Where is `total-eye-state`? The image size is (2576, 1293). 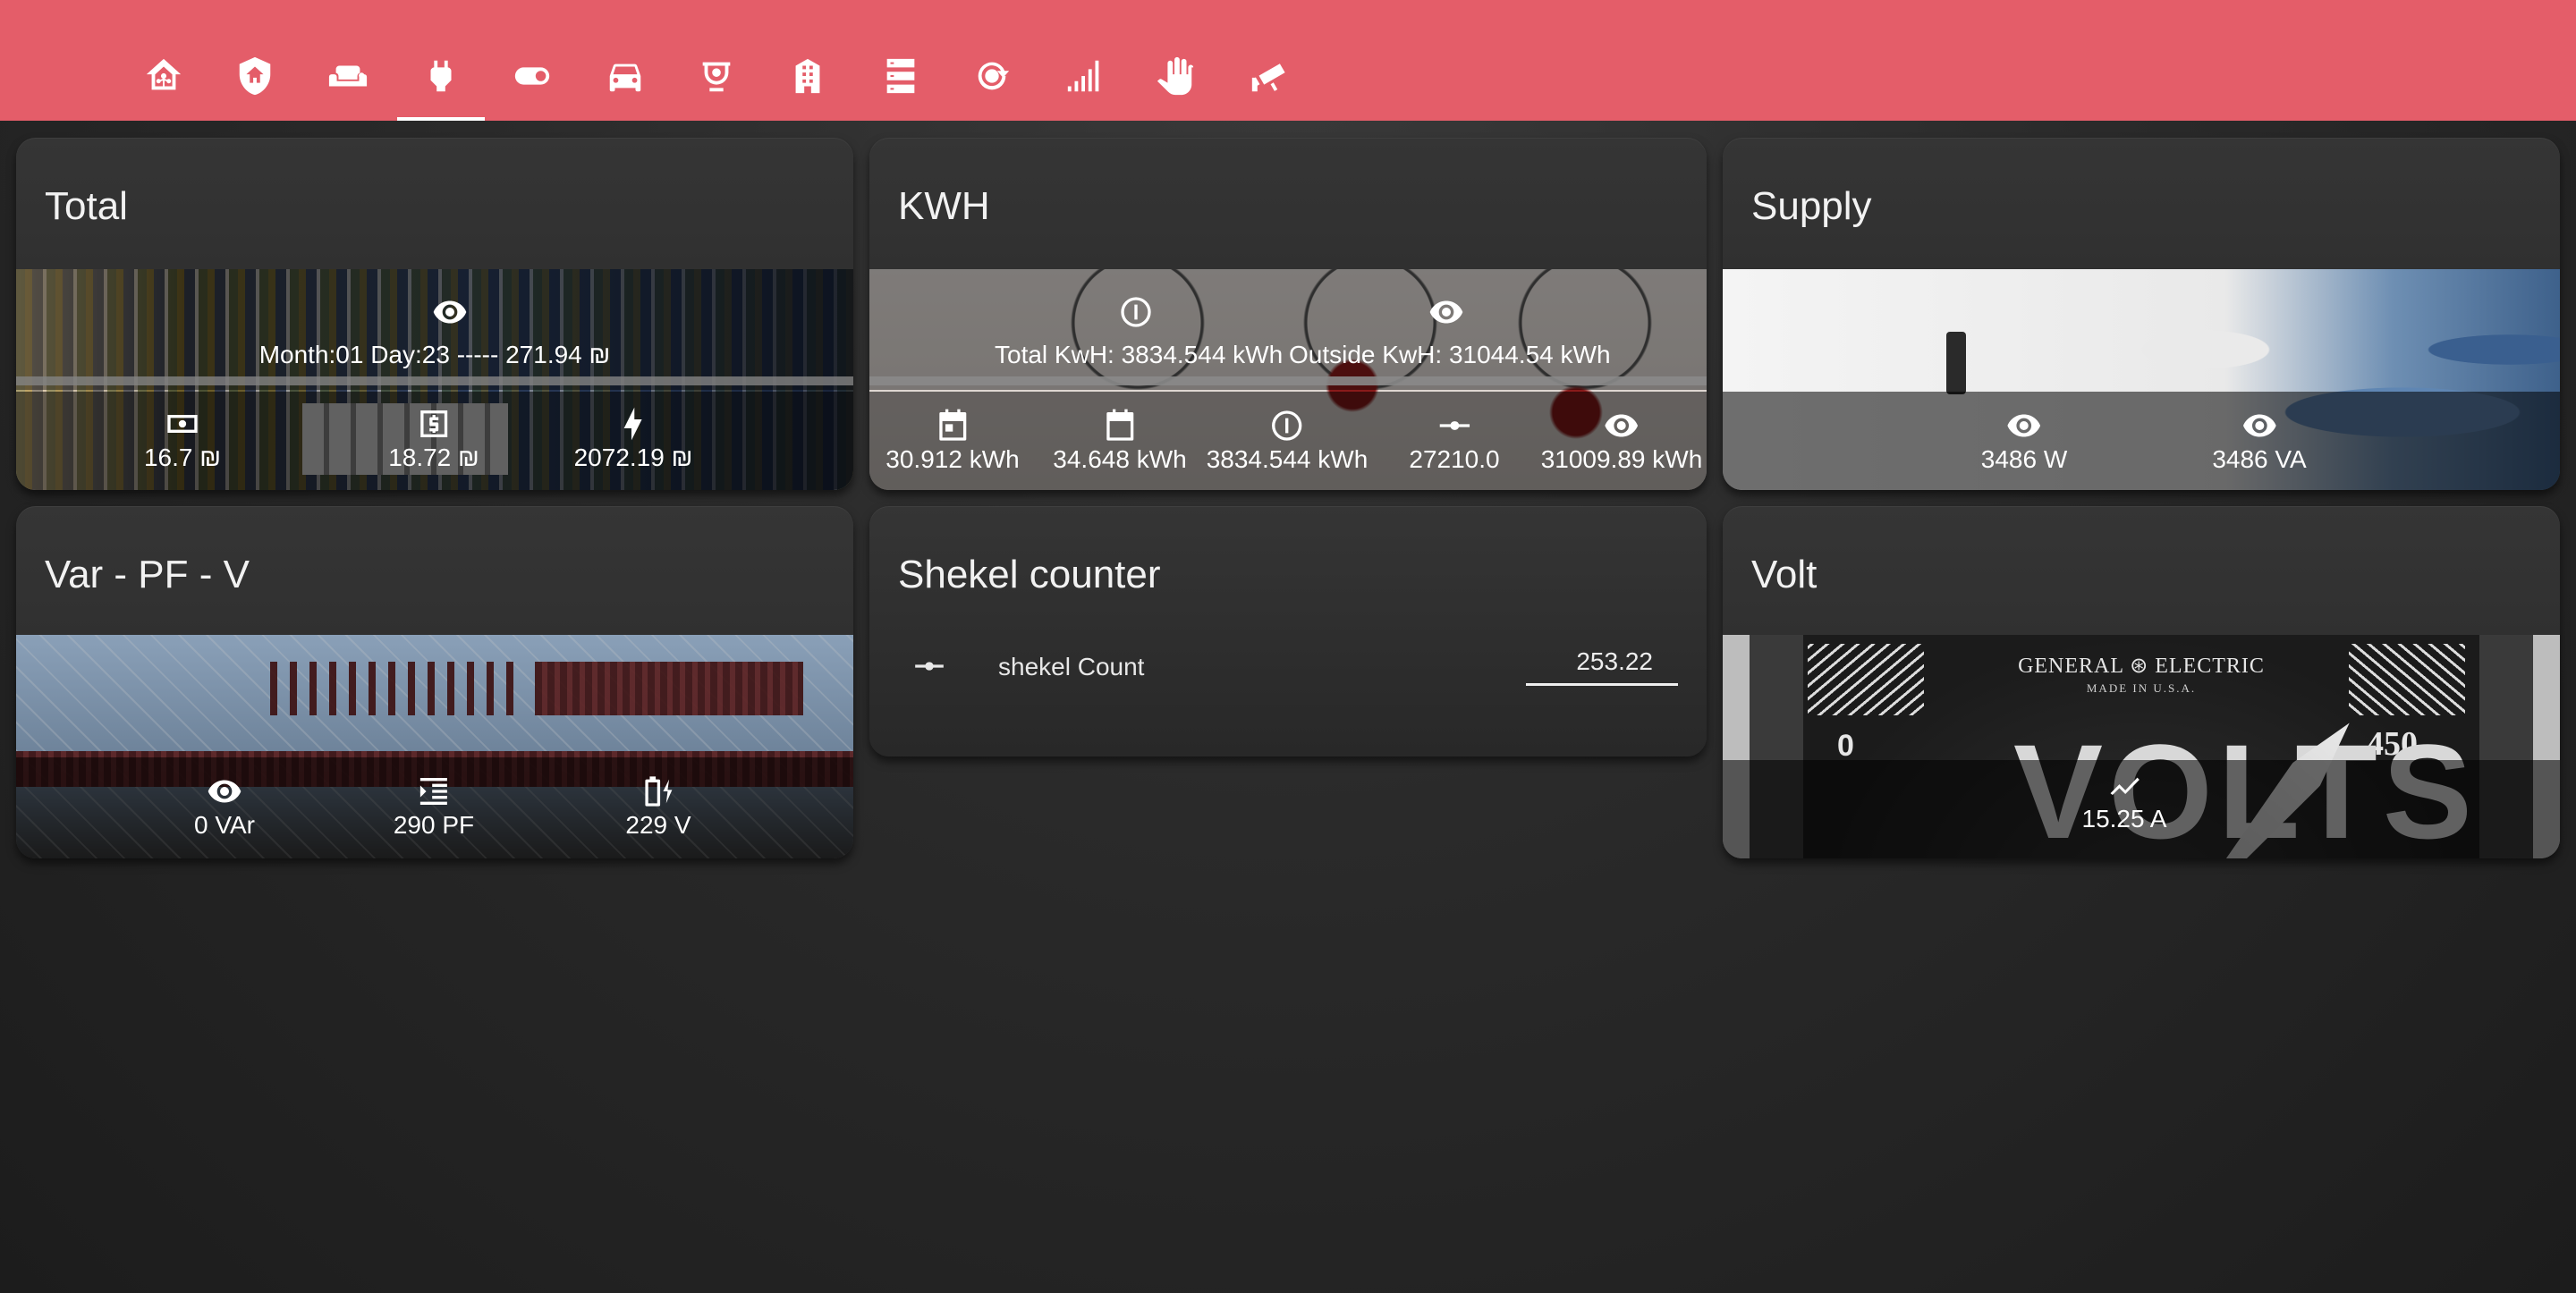
total-eye-state is located at coordinates (450, 313).